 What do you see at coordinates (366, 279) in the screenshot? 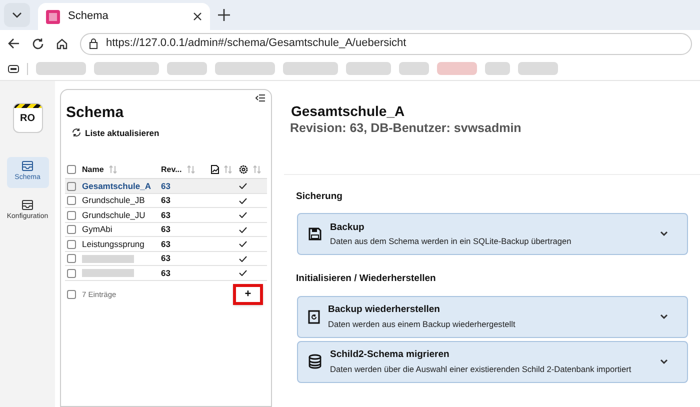
I see `section-heading: Initialisieren / Wiederherstellen` at bounding box center [366, 279].